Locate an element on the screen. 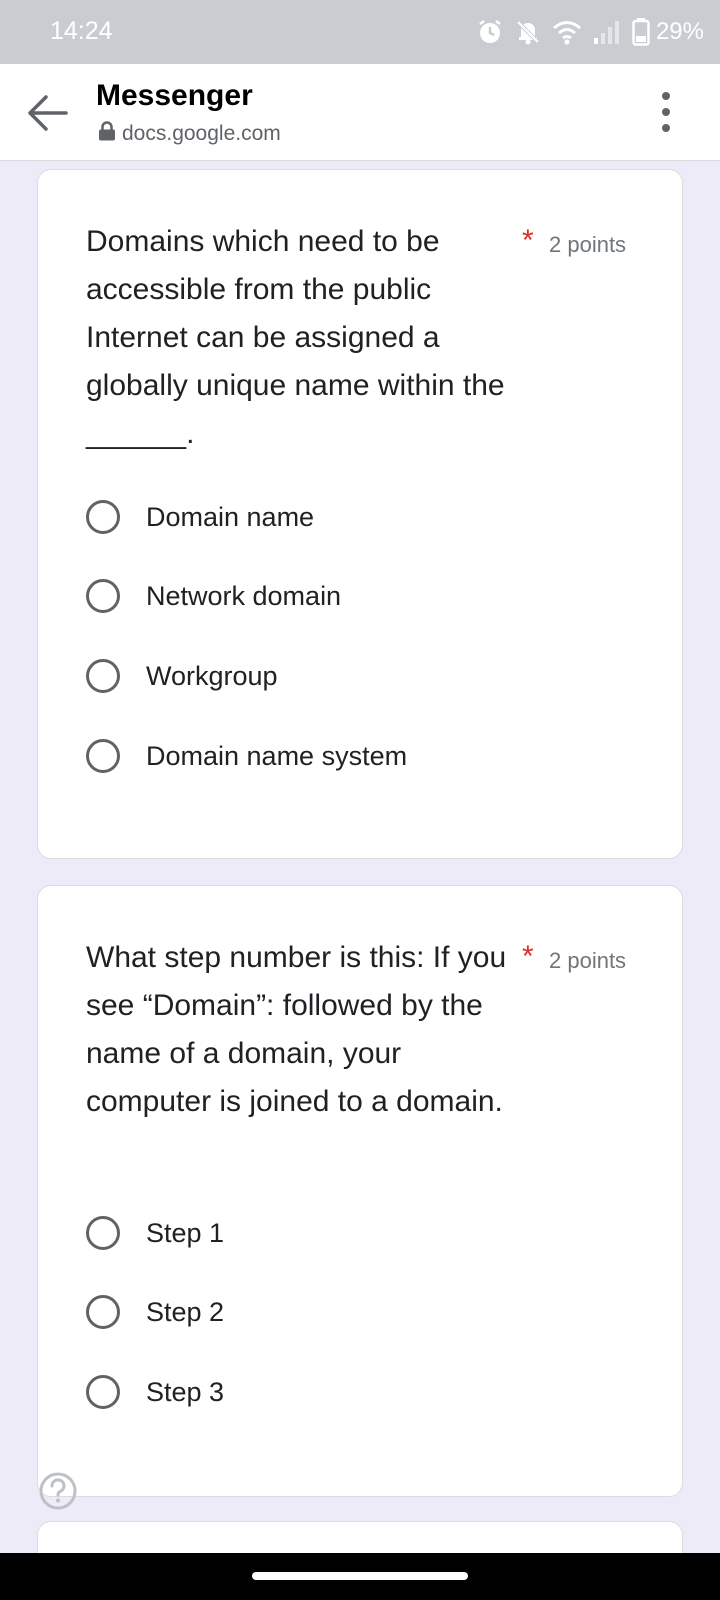  url-row: docs.google.com is located at coordinates (189, 133).